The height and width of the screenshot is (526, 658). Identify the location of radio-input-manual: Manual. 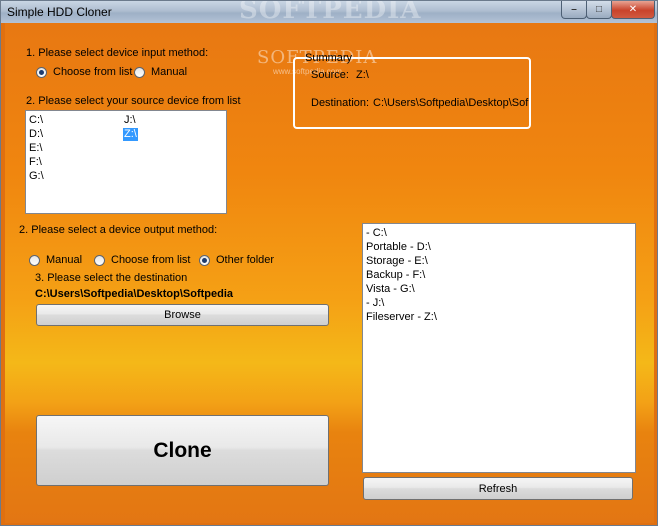
(160, 72).